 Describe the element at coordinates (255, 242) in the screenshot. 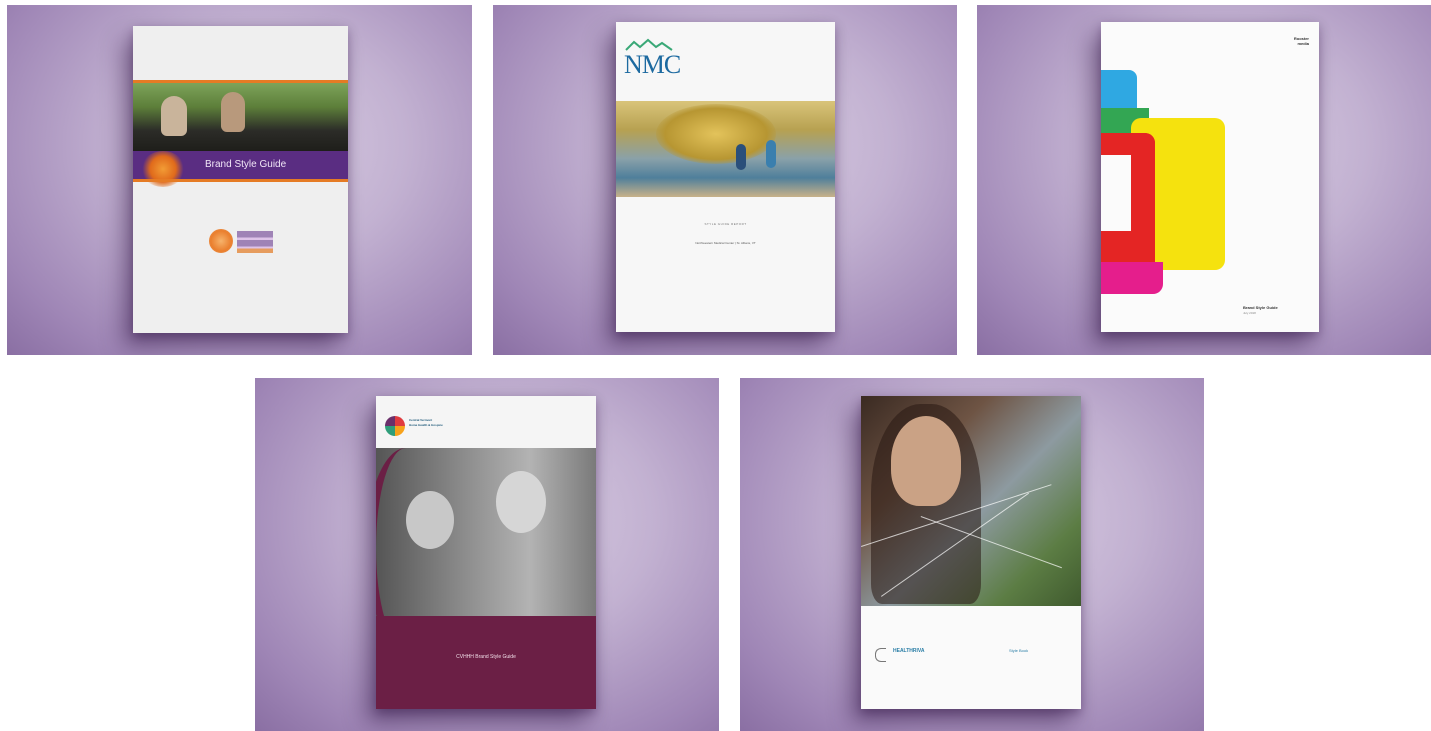

I see `brand-wordmark` at that location.